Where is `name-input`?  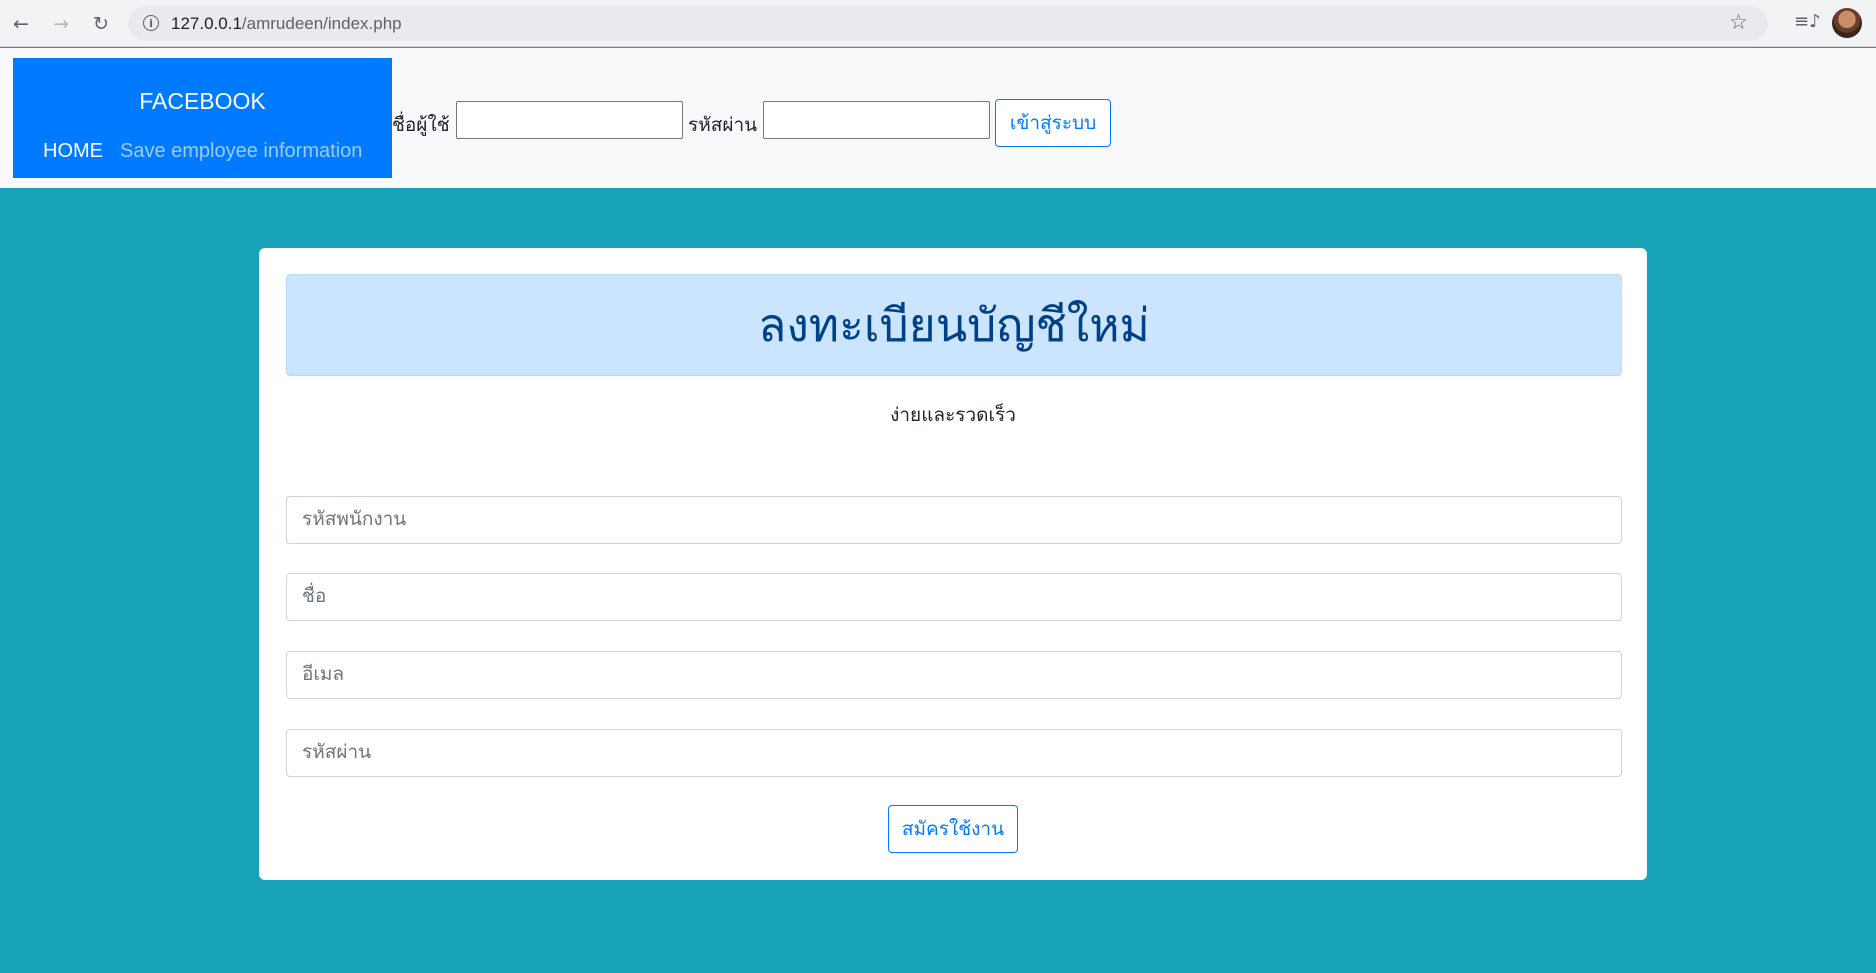
name-input is located at coordinates (954, 597).